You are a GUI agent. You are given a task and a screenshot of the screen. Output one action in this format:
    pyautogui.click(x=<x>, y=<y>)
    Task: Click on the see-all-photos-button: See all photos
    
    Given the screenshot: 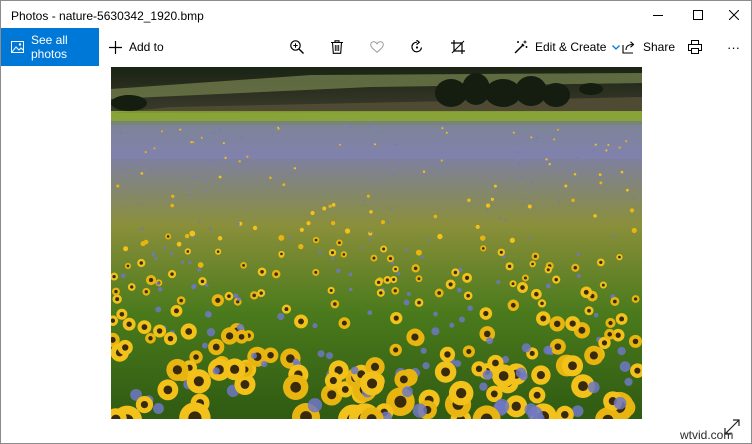 What is the action you would take?
    pyautogui.click(x=50, y=47)
    